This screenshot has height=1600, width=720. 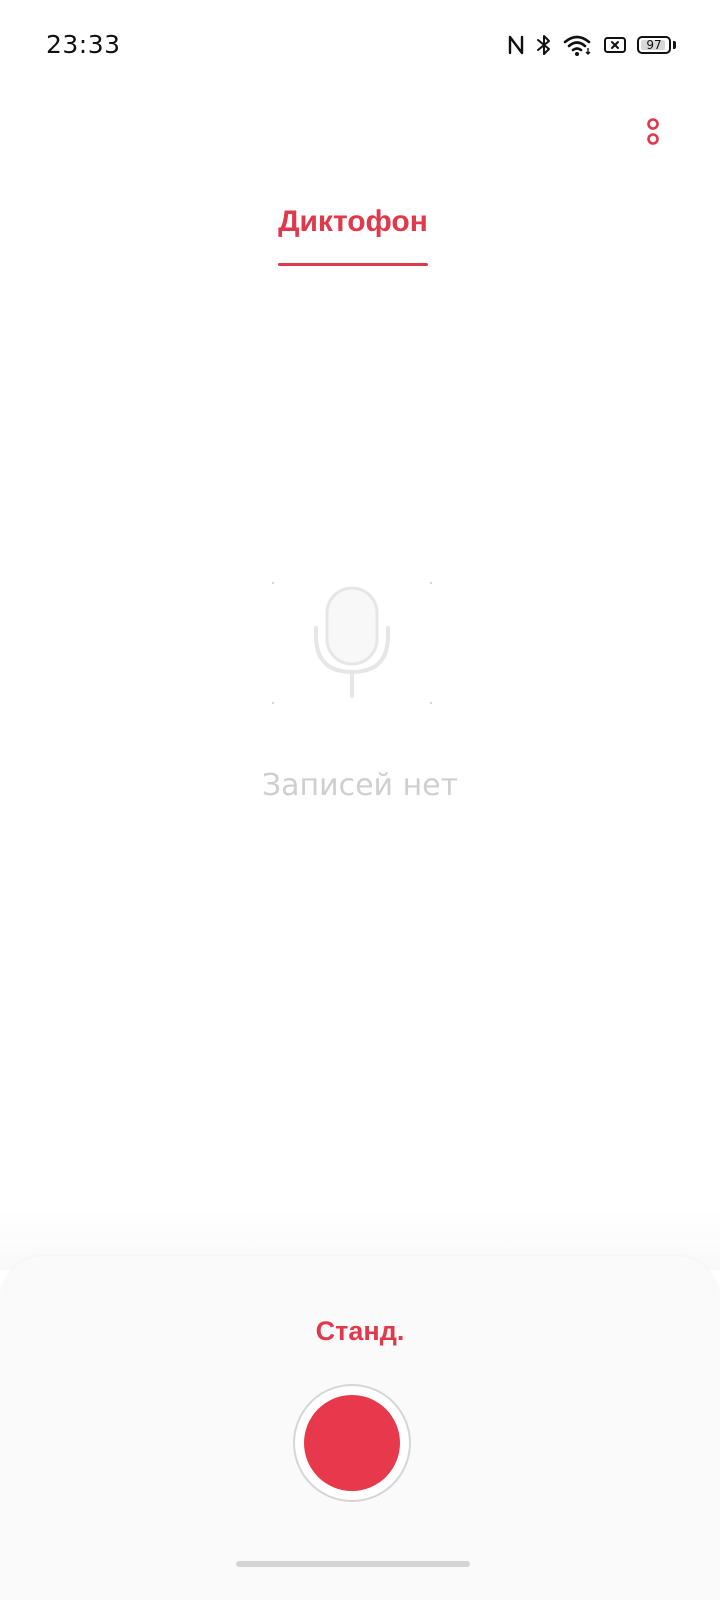 What do you see at coordinates (360, 785) in the screenshot?
I see `empty-state-message: Записей нет` at bounding box center [360, 785].